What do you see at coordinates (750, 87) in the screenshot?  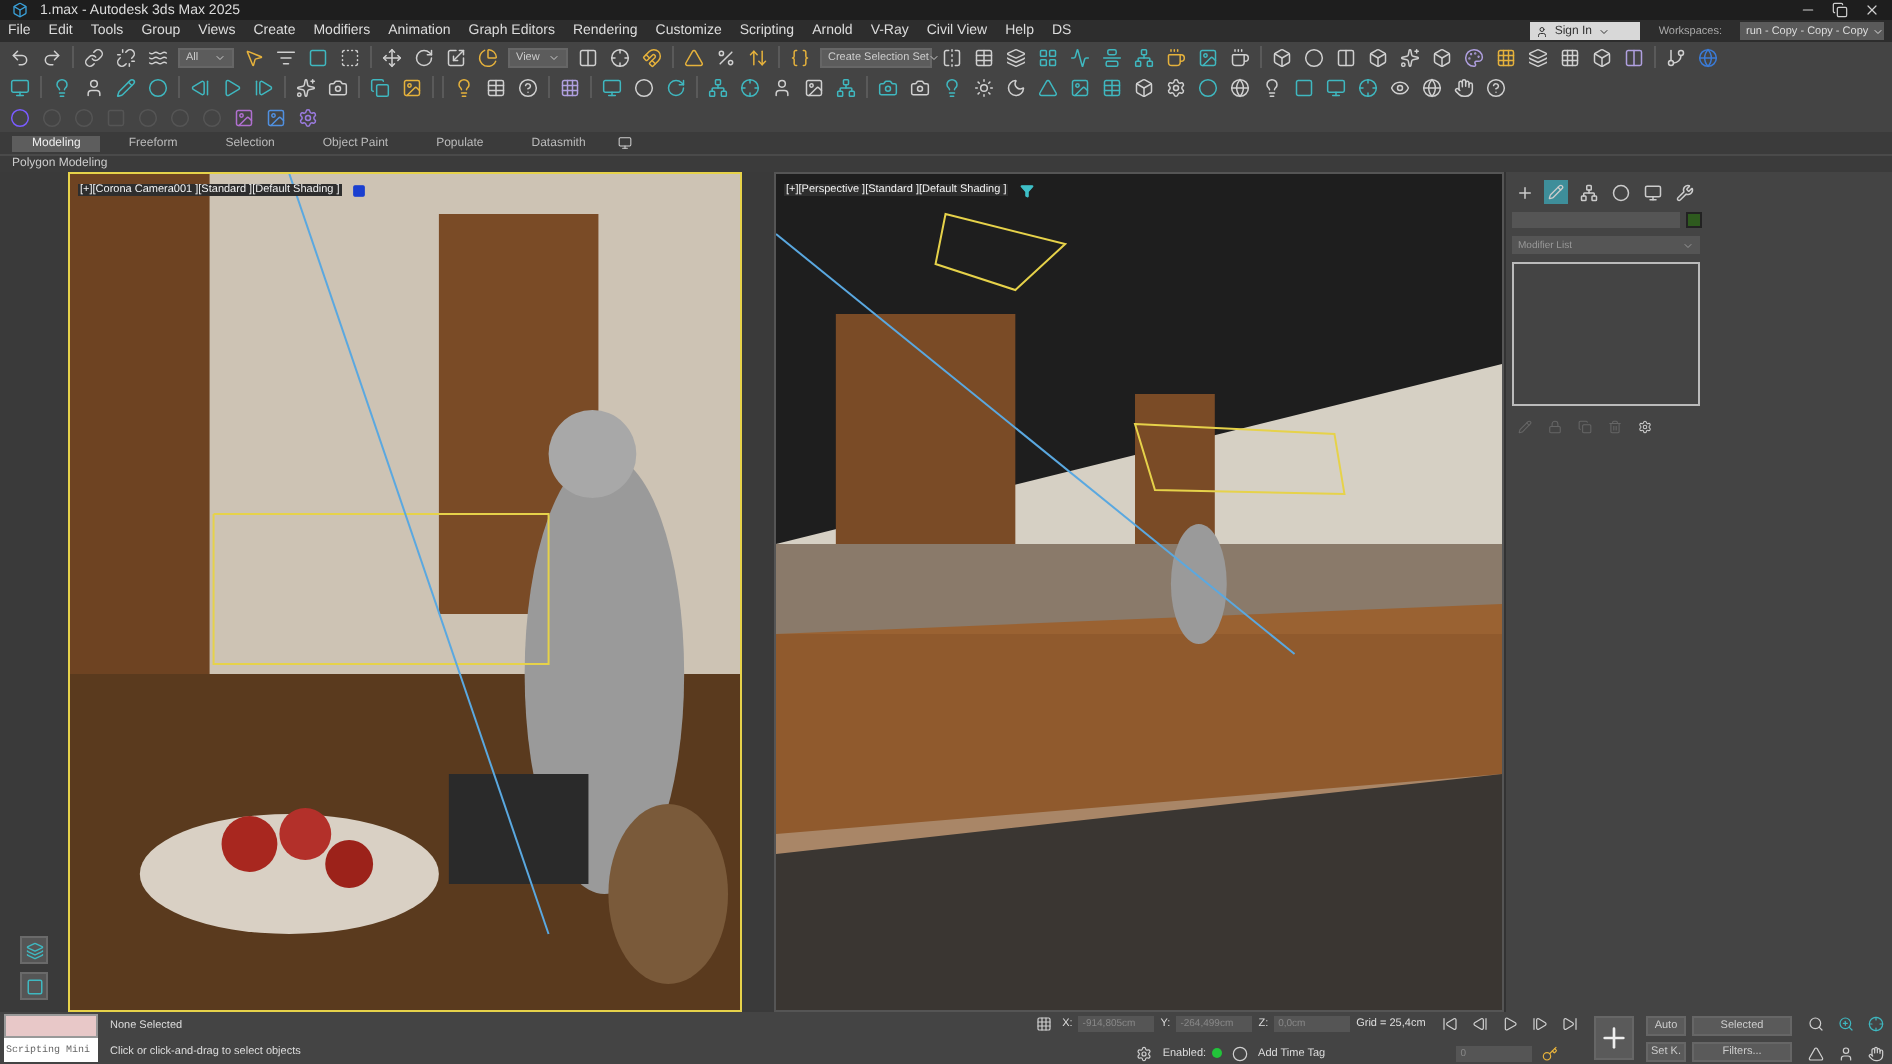 I see `target-icon` at bounding box center [750, 87].